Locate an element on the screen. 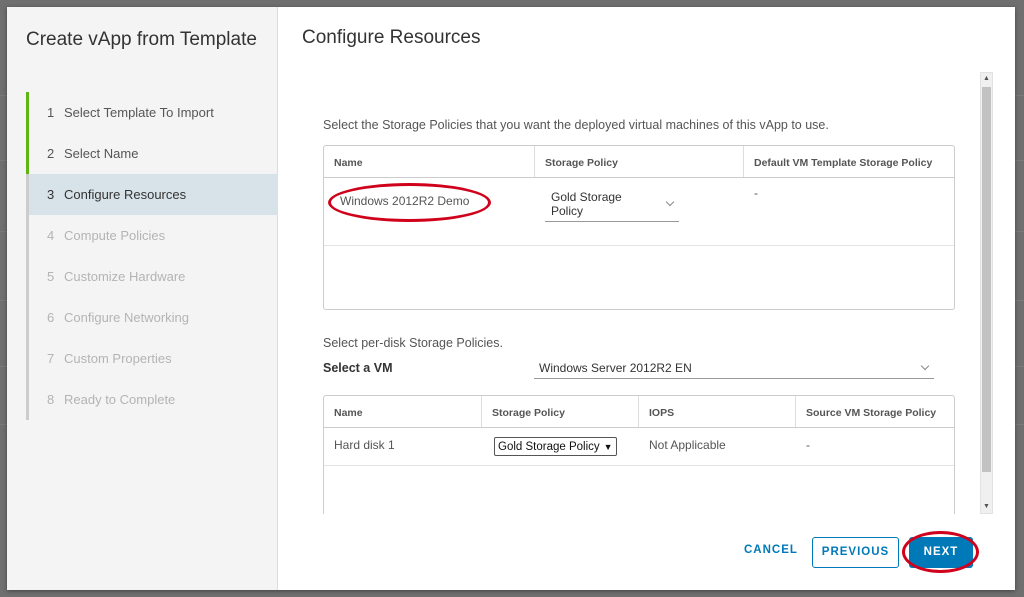  step-number: 3 is located at coordinates (51, 194).